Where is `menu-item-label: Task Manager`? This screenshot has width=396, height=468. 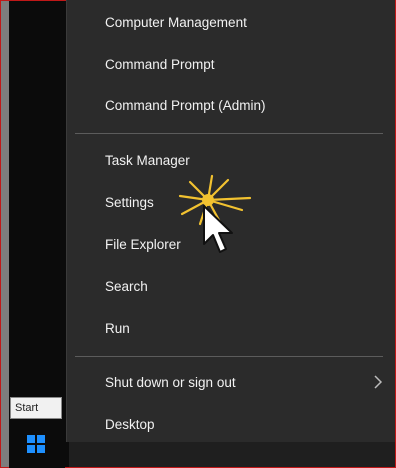
menu-item-label: Task Manager is located at coordinates (147, 160).